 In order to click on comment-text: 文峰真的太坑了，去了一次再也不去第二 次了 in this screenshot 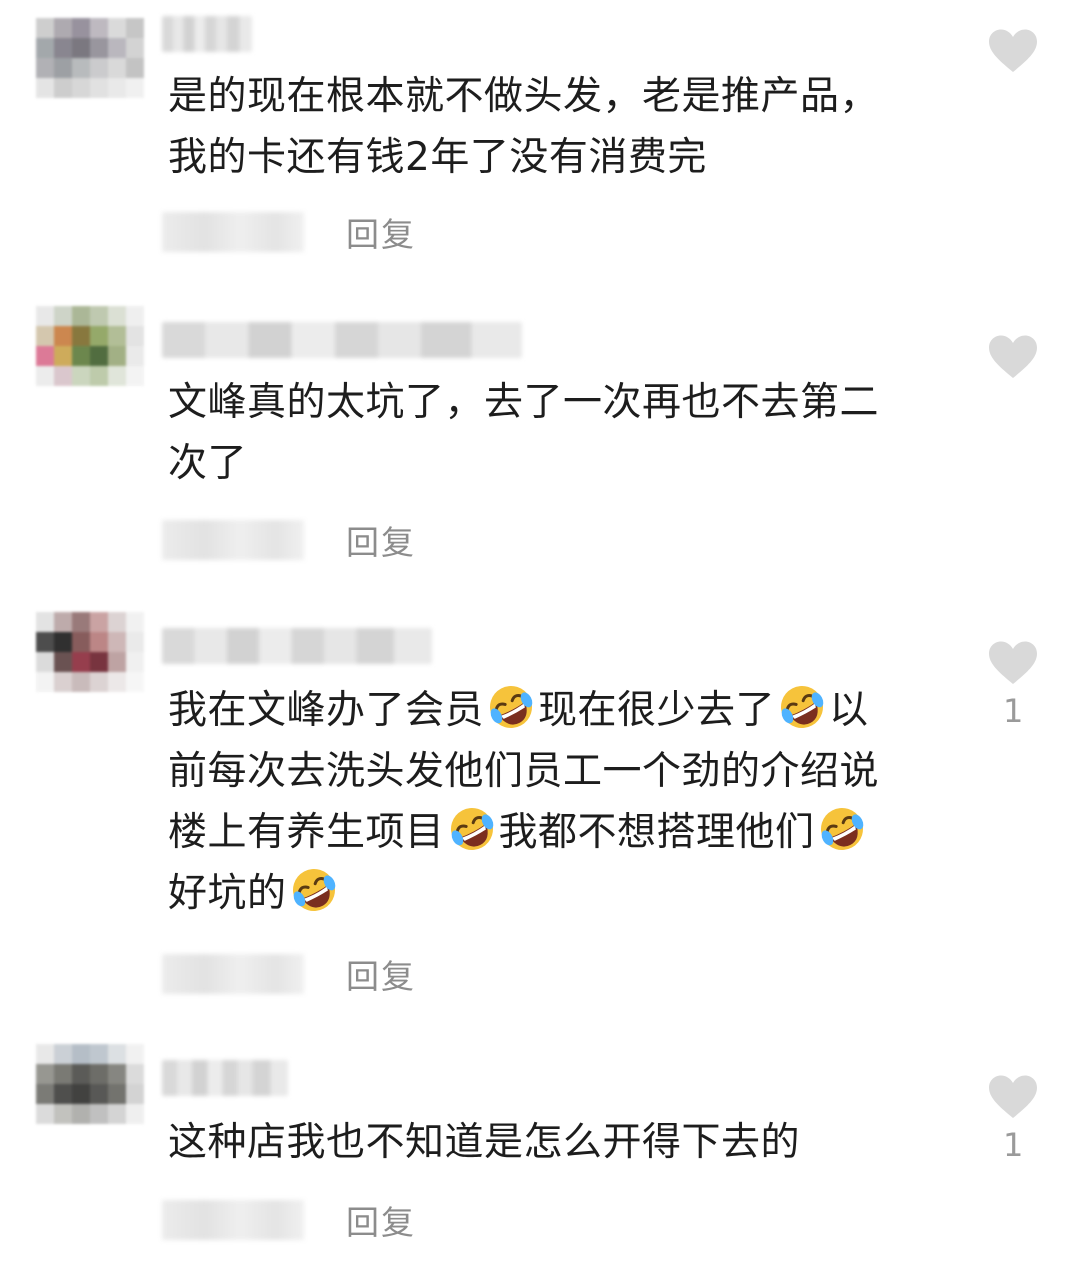, I will do `click(563, 433)`.